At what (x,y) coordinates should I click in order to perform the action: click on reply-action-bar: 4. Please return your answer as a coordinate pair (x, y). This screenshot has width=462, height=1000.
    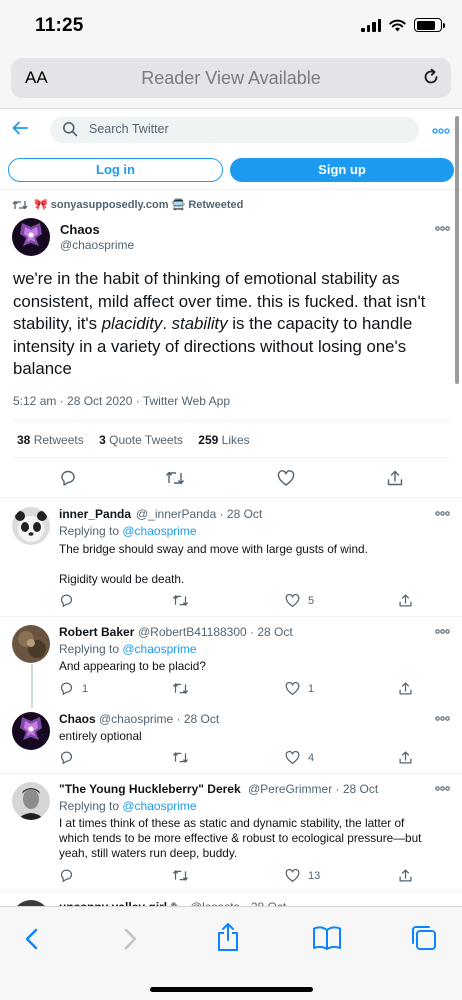
    Looking at the image, I should click on (231, 760).